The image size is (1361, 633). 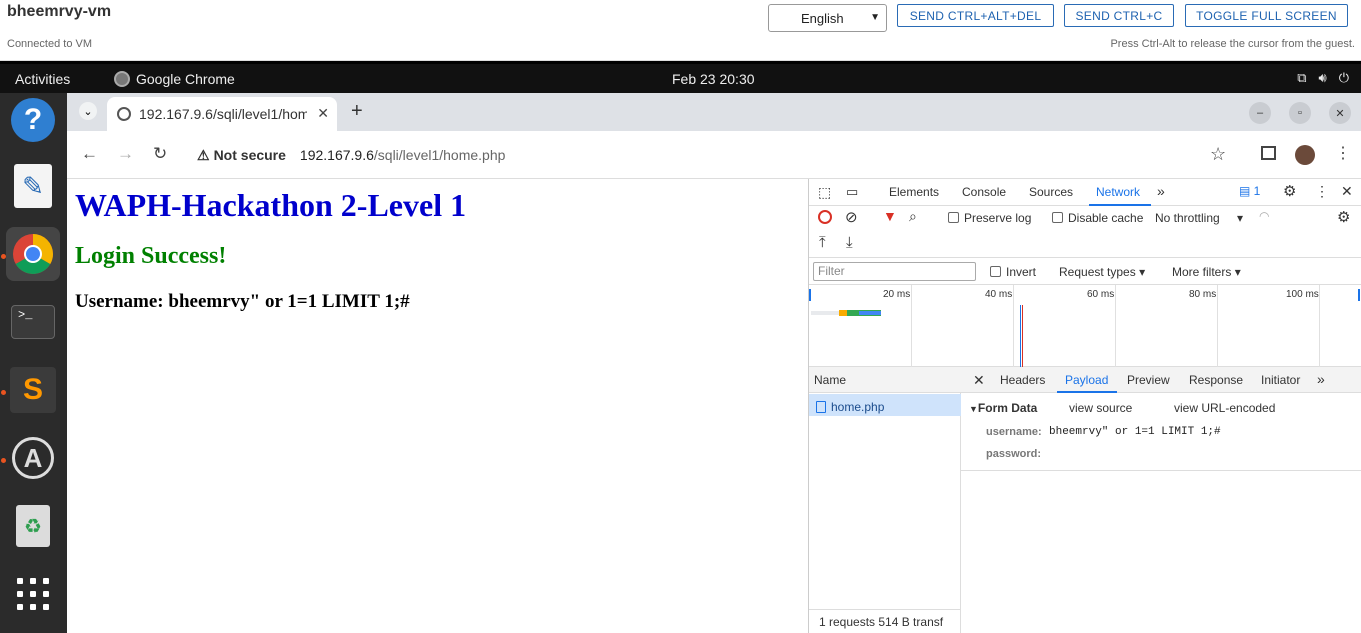 What do you see at coordinates (999, 294) in the screenshot?
I see `timeline-tick: 40 ms` at bounding box center [999, 294].